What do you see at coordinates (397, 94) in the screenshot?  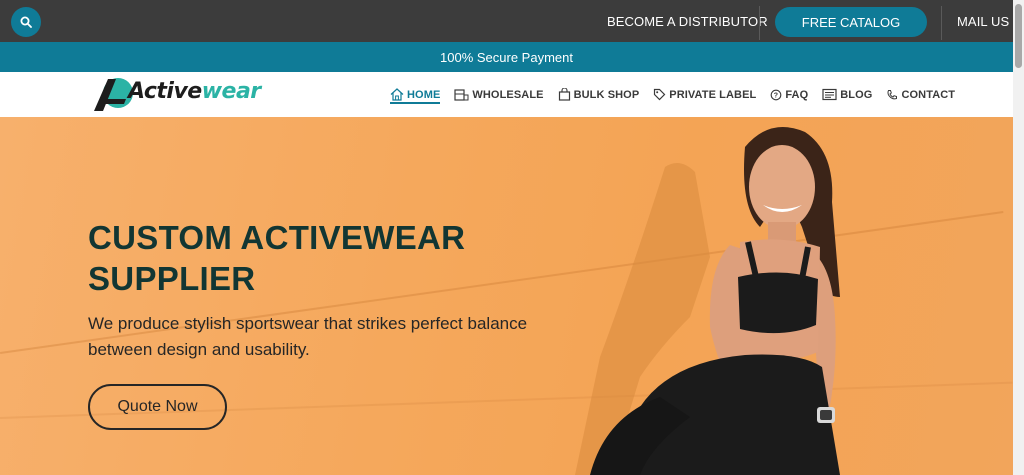 I see `home-icon` at bounding box center [397, 94].